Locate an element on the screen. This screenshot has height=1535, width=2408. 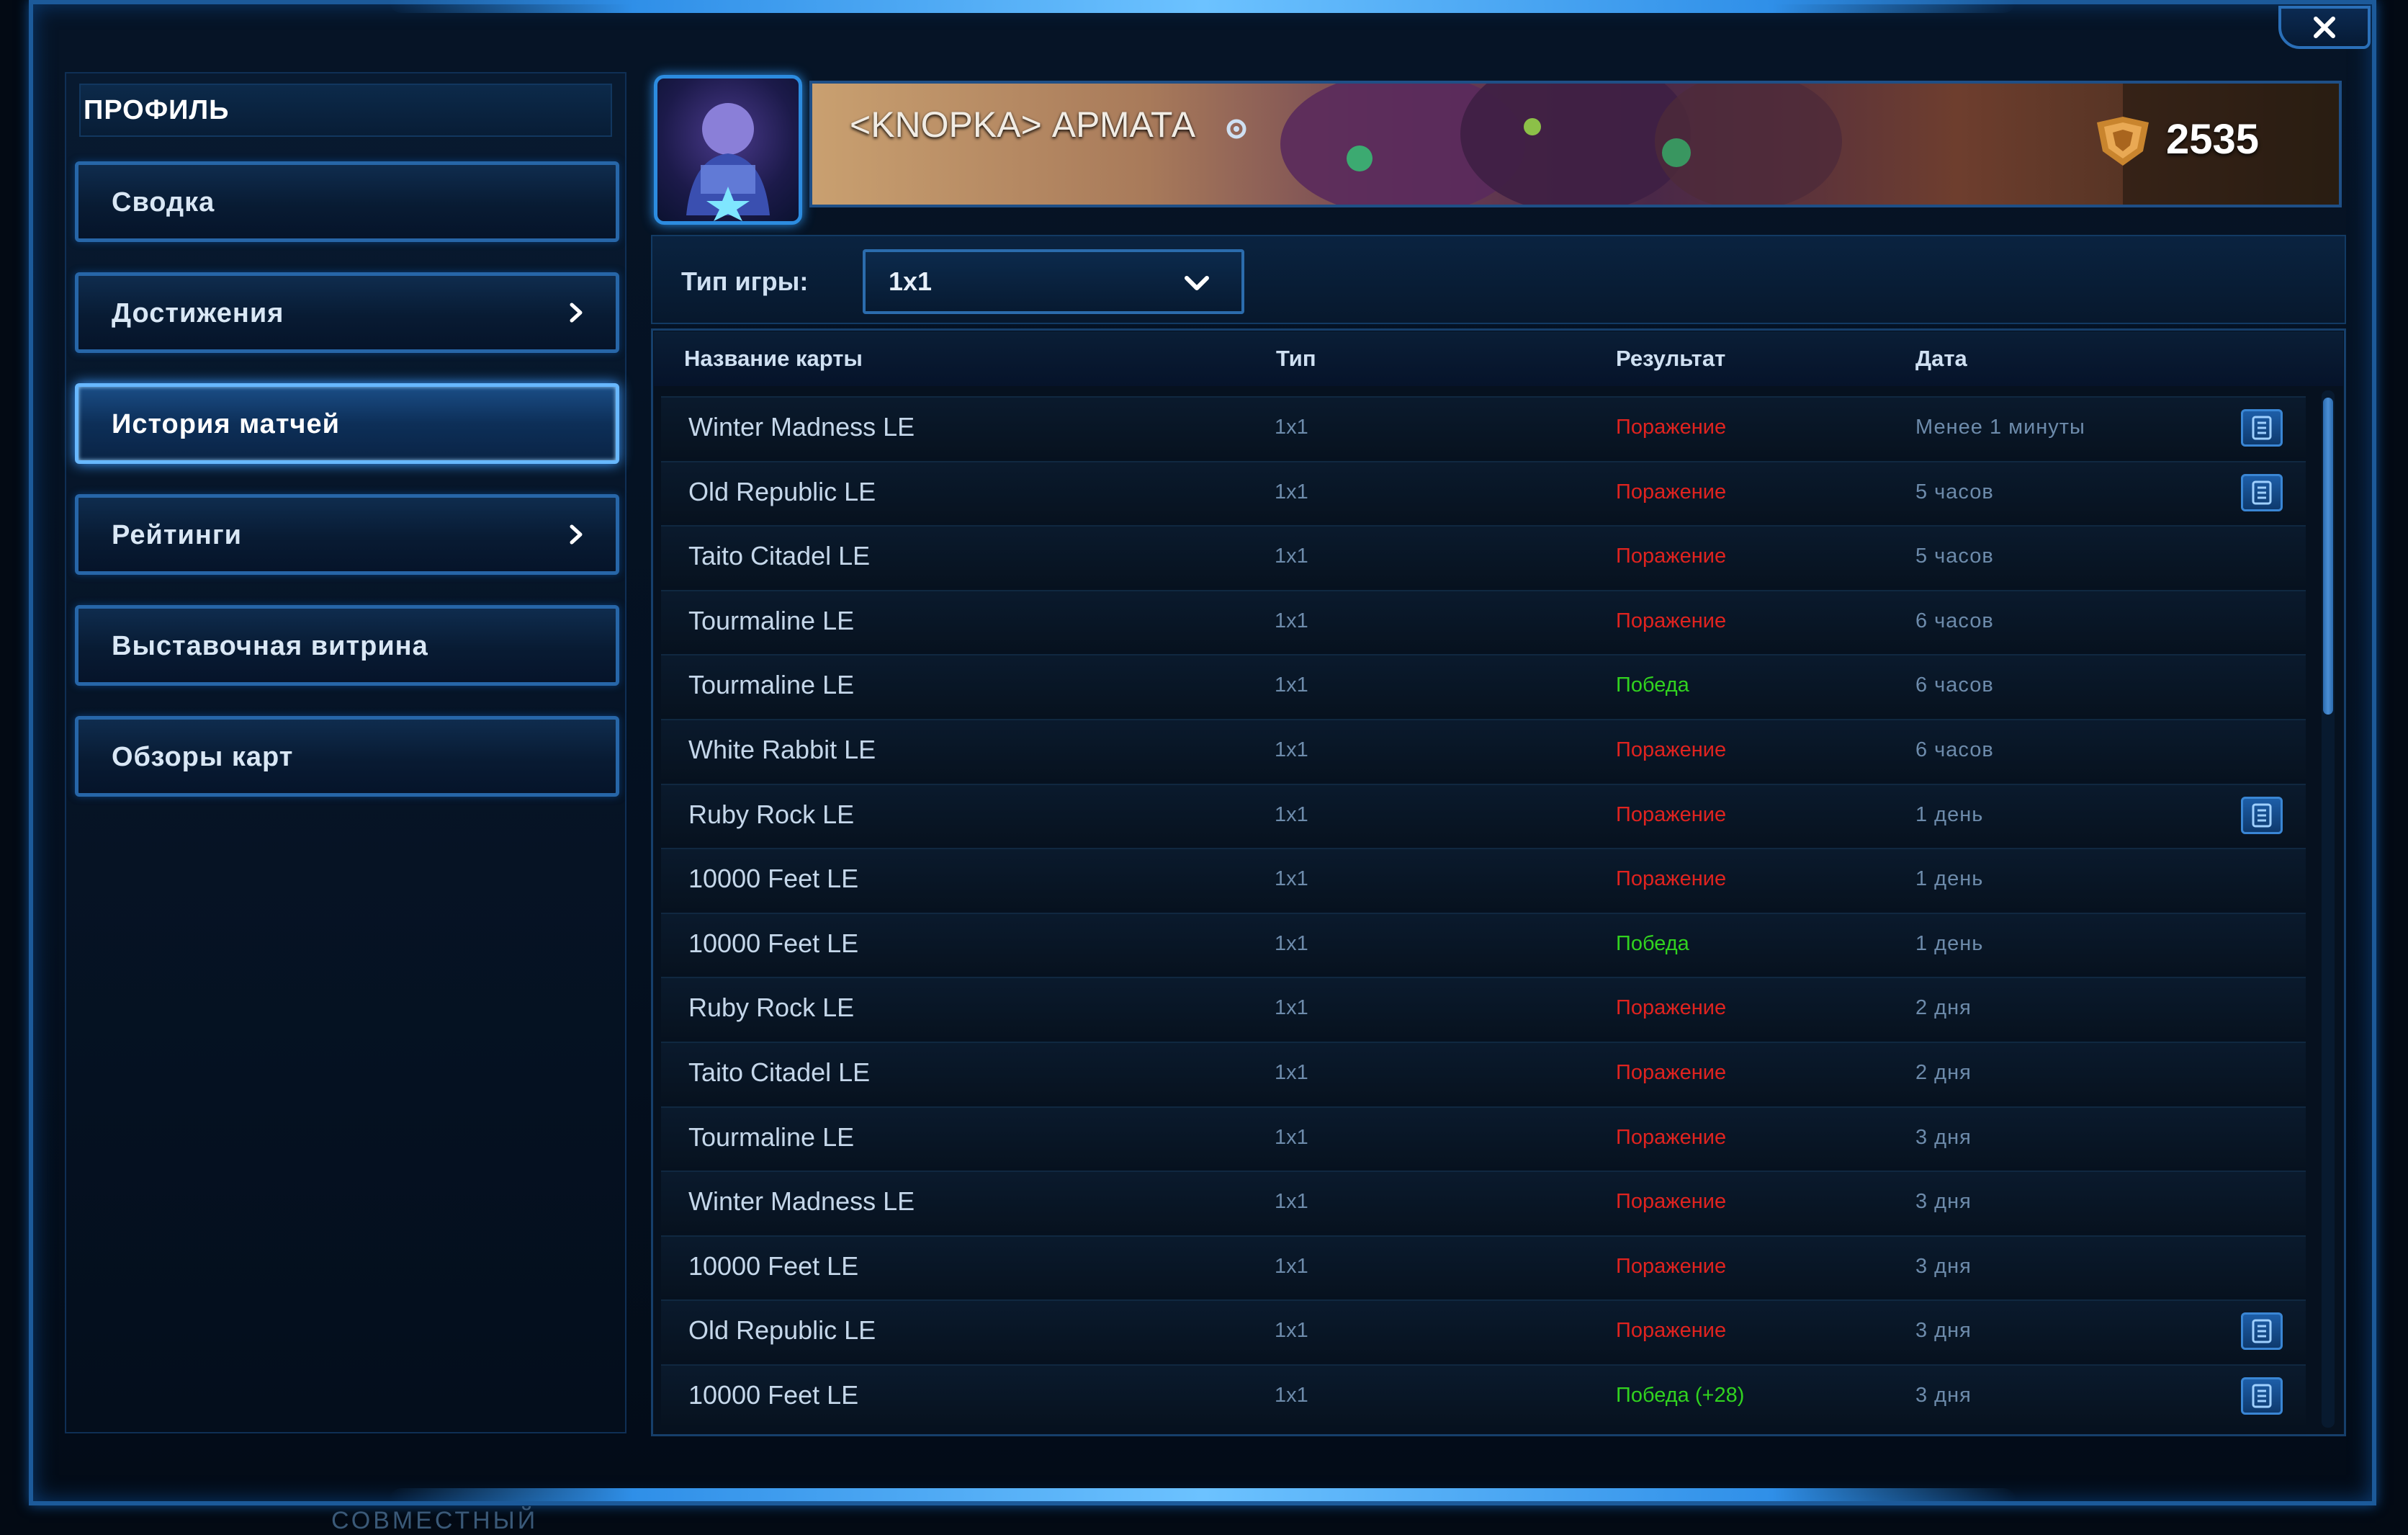
table-row: Ruby Rock LE 1x1 Поражение 2 дня is located at coordinates (1484, 1007).